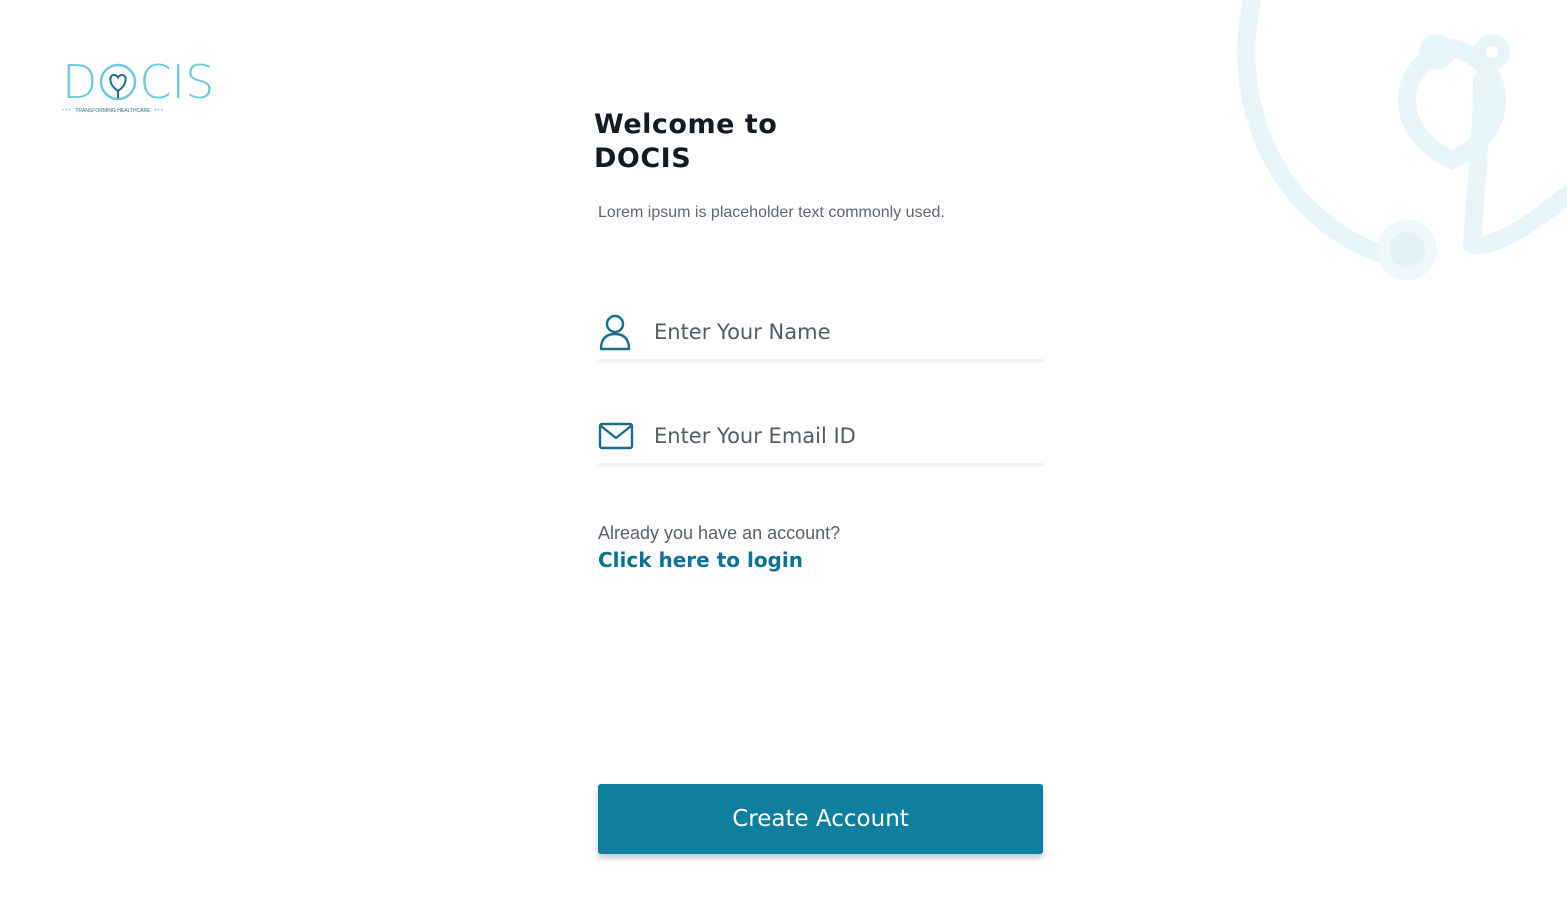 This screenshot has width=1567, height=900. I want to click on title-line-1: Welcome to, so click(686, 124).